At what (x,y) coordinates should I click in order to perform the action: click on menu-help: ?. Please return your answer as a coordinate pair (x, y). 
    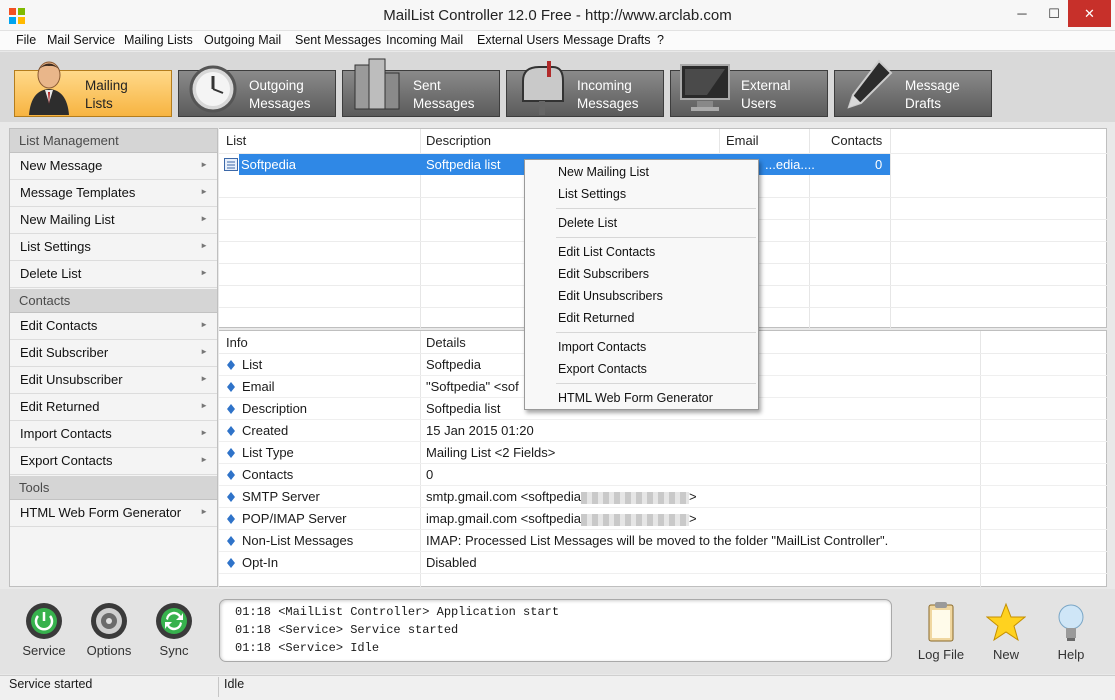
    Looking at the image, I should click on (660, 40).